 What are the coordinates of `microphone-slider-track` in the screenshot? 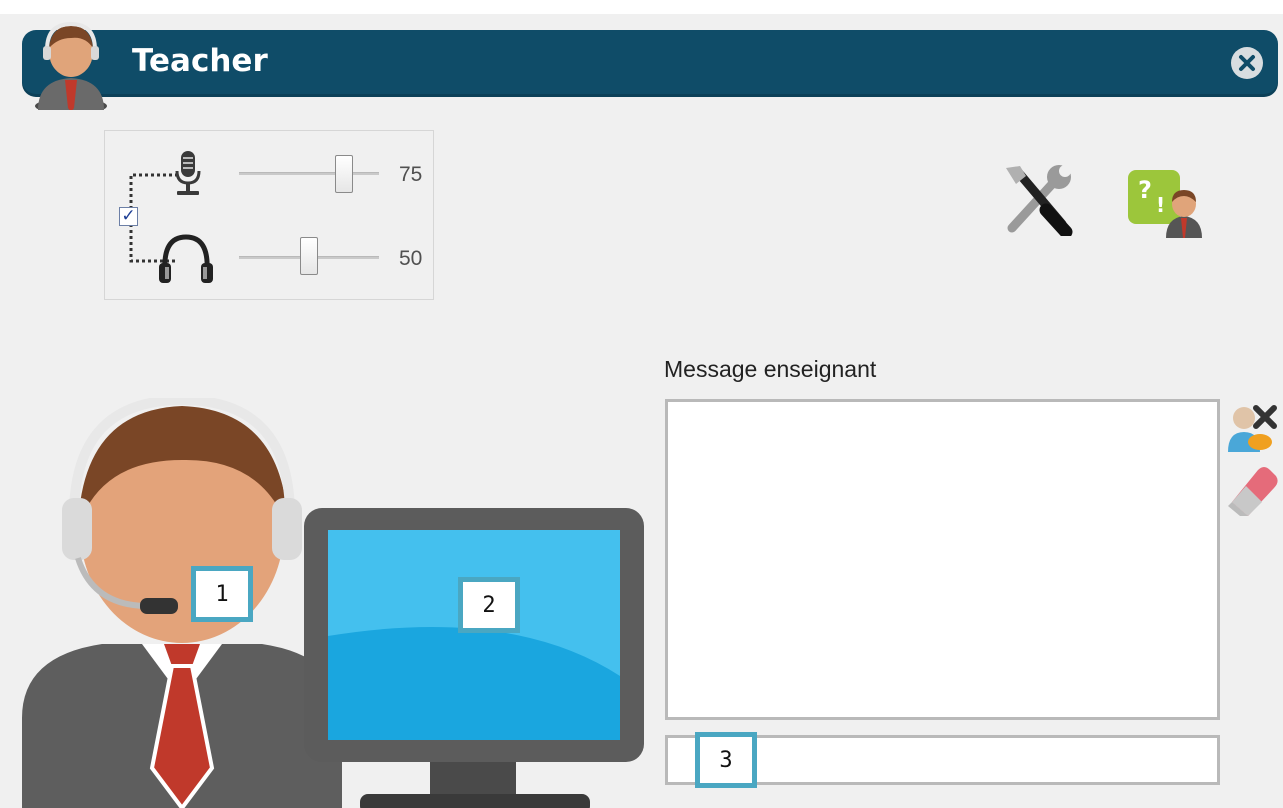 It's located at (309, 173).